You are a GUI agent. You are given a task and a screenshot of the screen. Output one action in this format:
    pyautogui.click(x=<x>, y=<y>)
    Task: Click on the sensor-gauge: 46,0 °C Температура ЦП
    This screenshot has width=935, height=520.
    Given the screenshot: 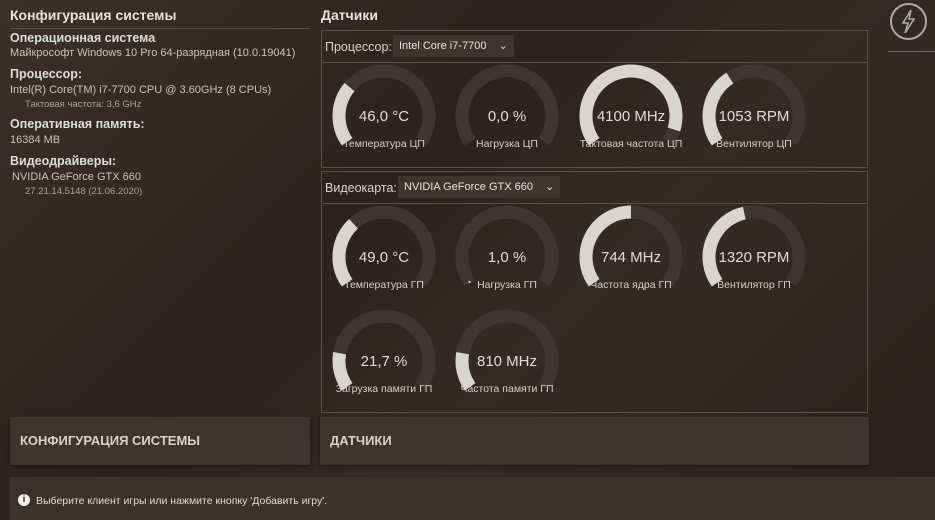 What is the action you would take?
    pyautogui.click(x=387, y=114)
    